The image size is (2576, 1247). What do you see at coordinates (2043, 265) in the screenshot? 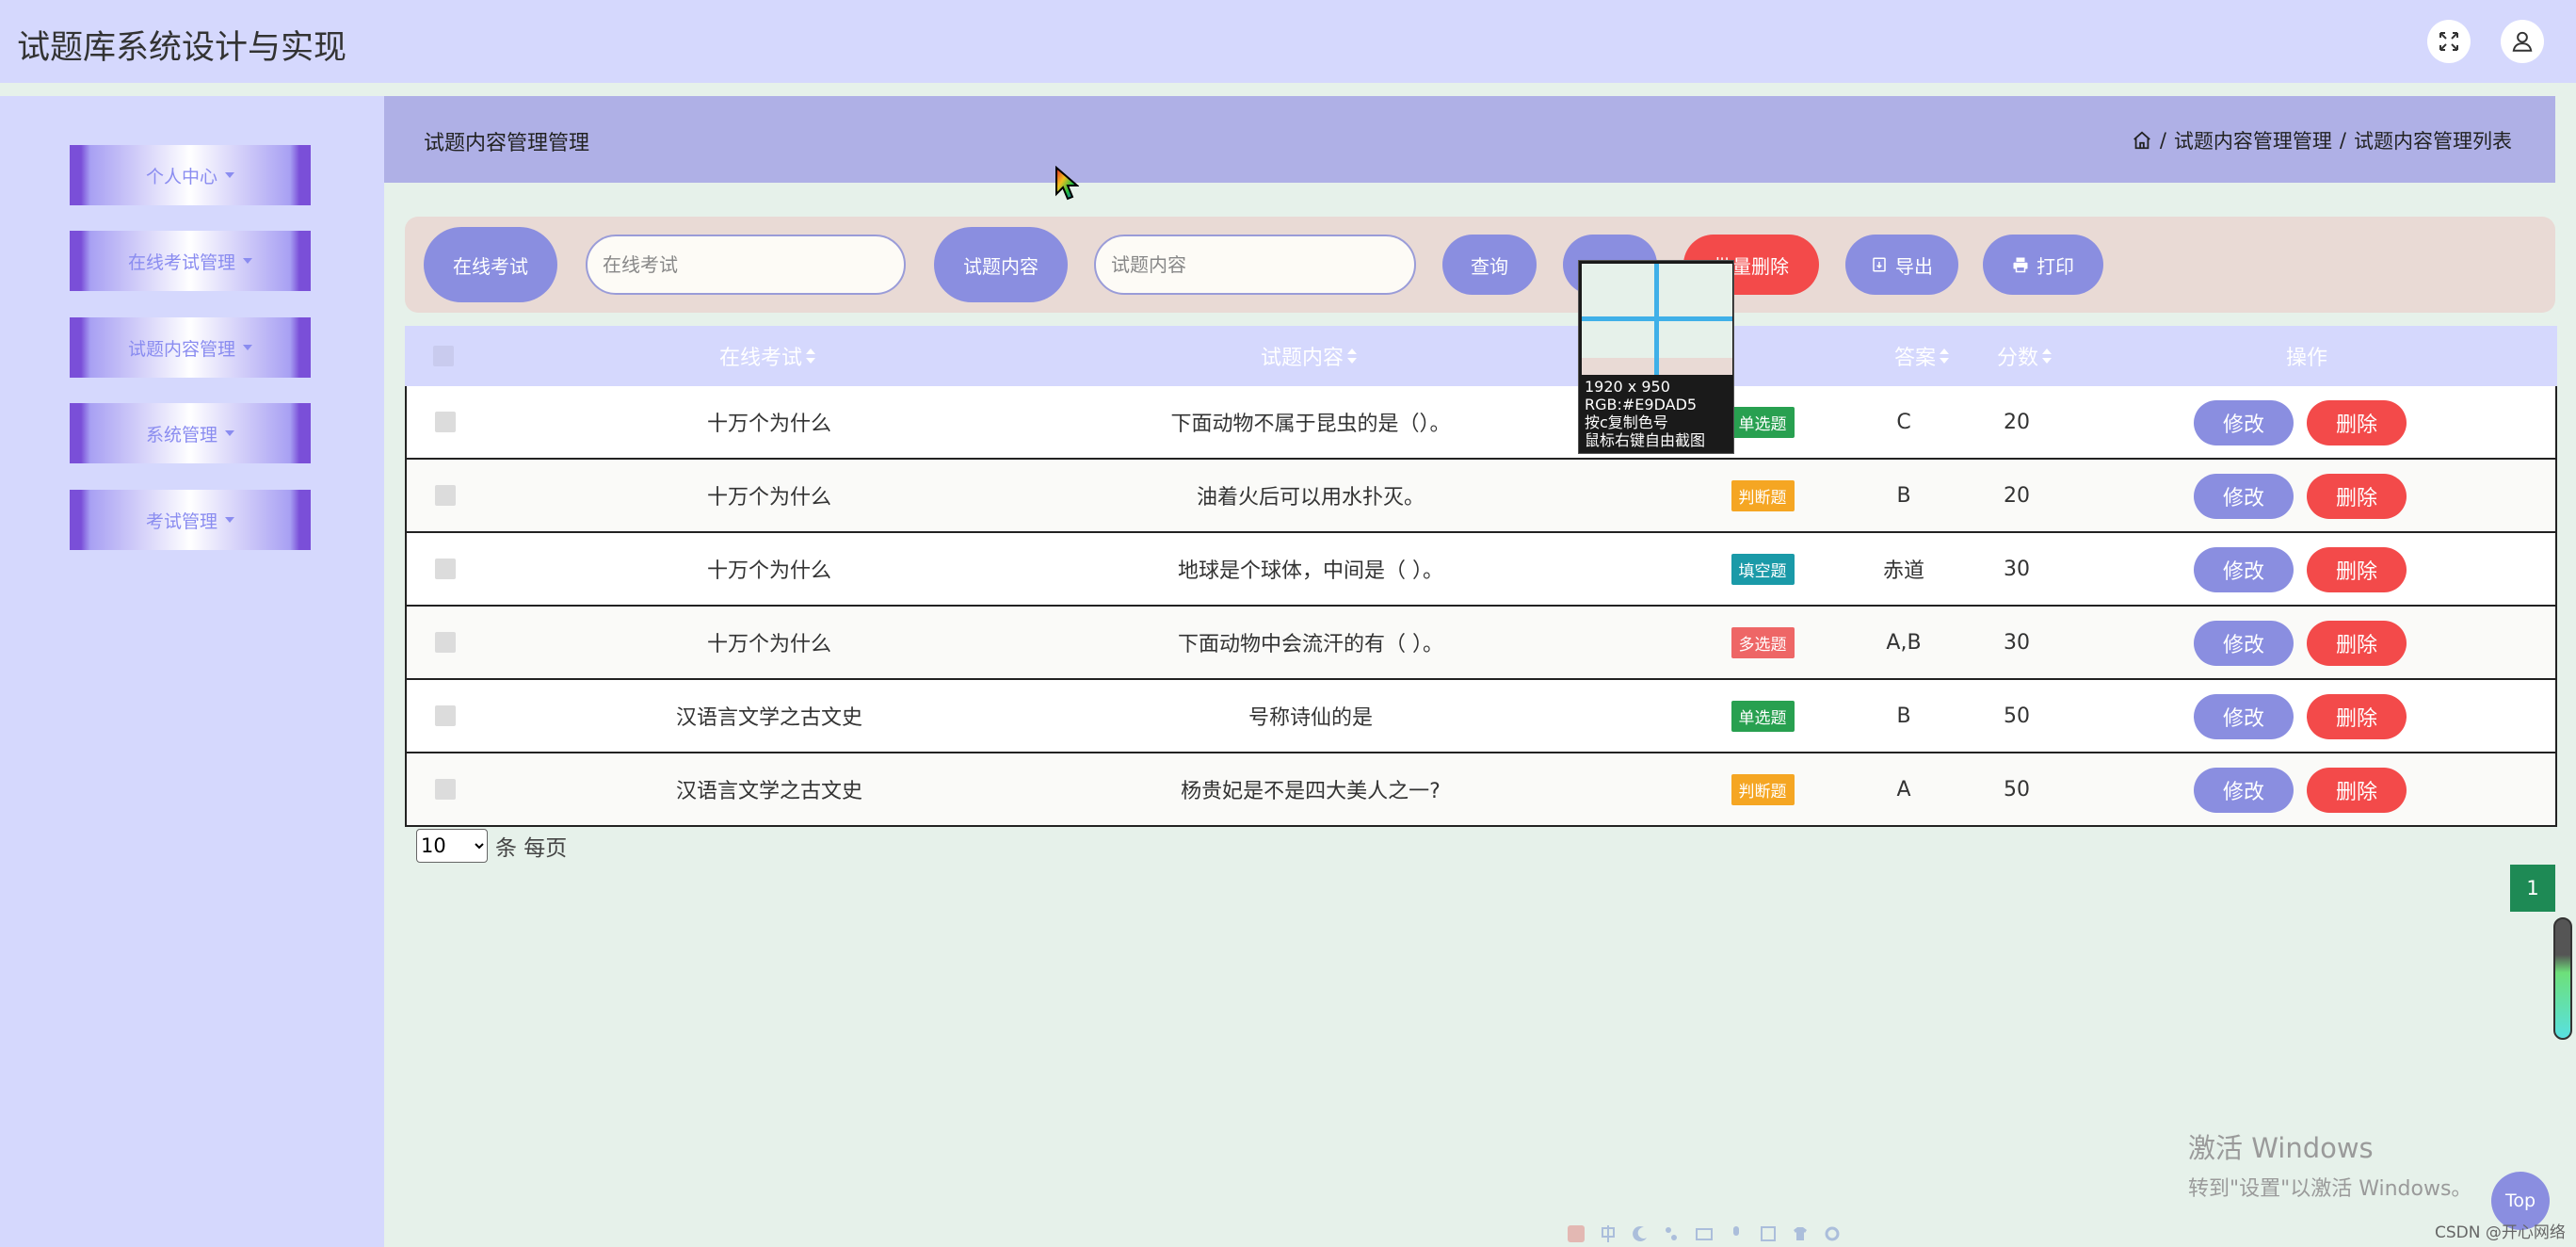
I see `print-button: 打印` at bounding box center [2043, 265].